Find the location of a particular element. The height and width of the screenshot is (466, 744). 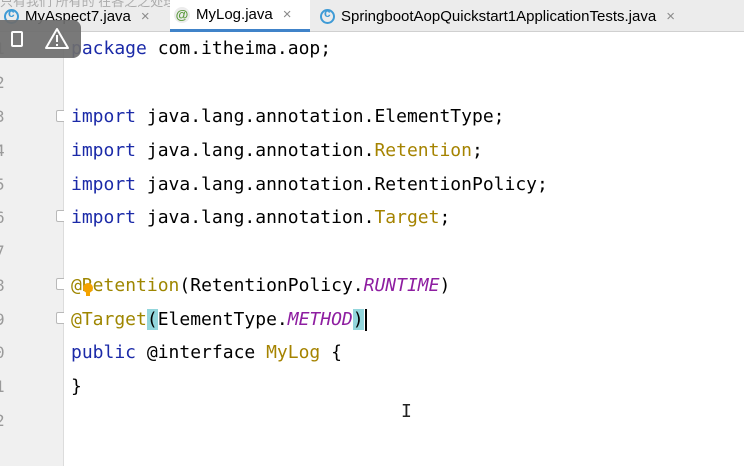

unused-import-name: Target is located at coordinates (407, 217).